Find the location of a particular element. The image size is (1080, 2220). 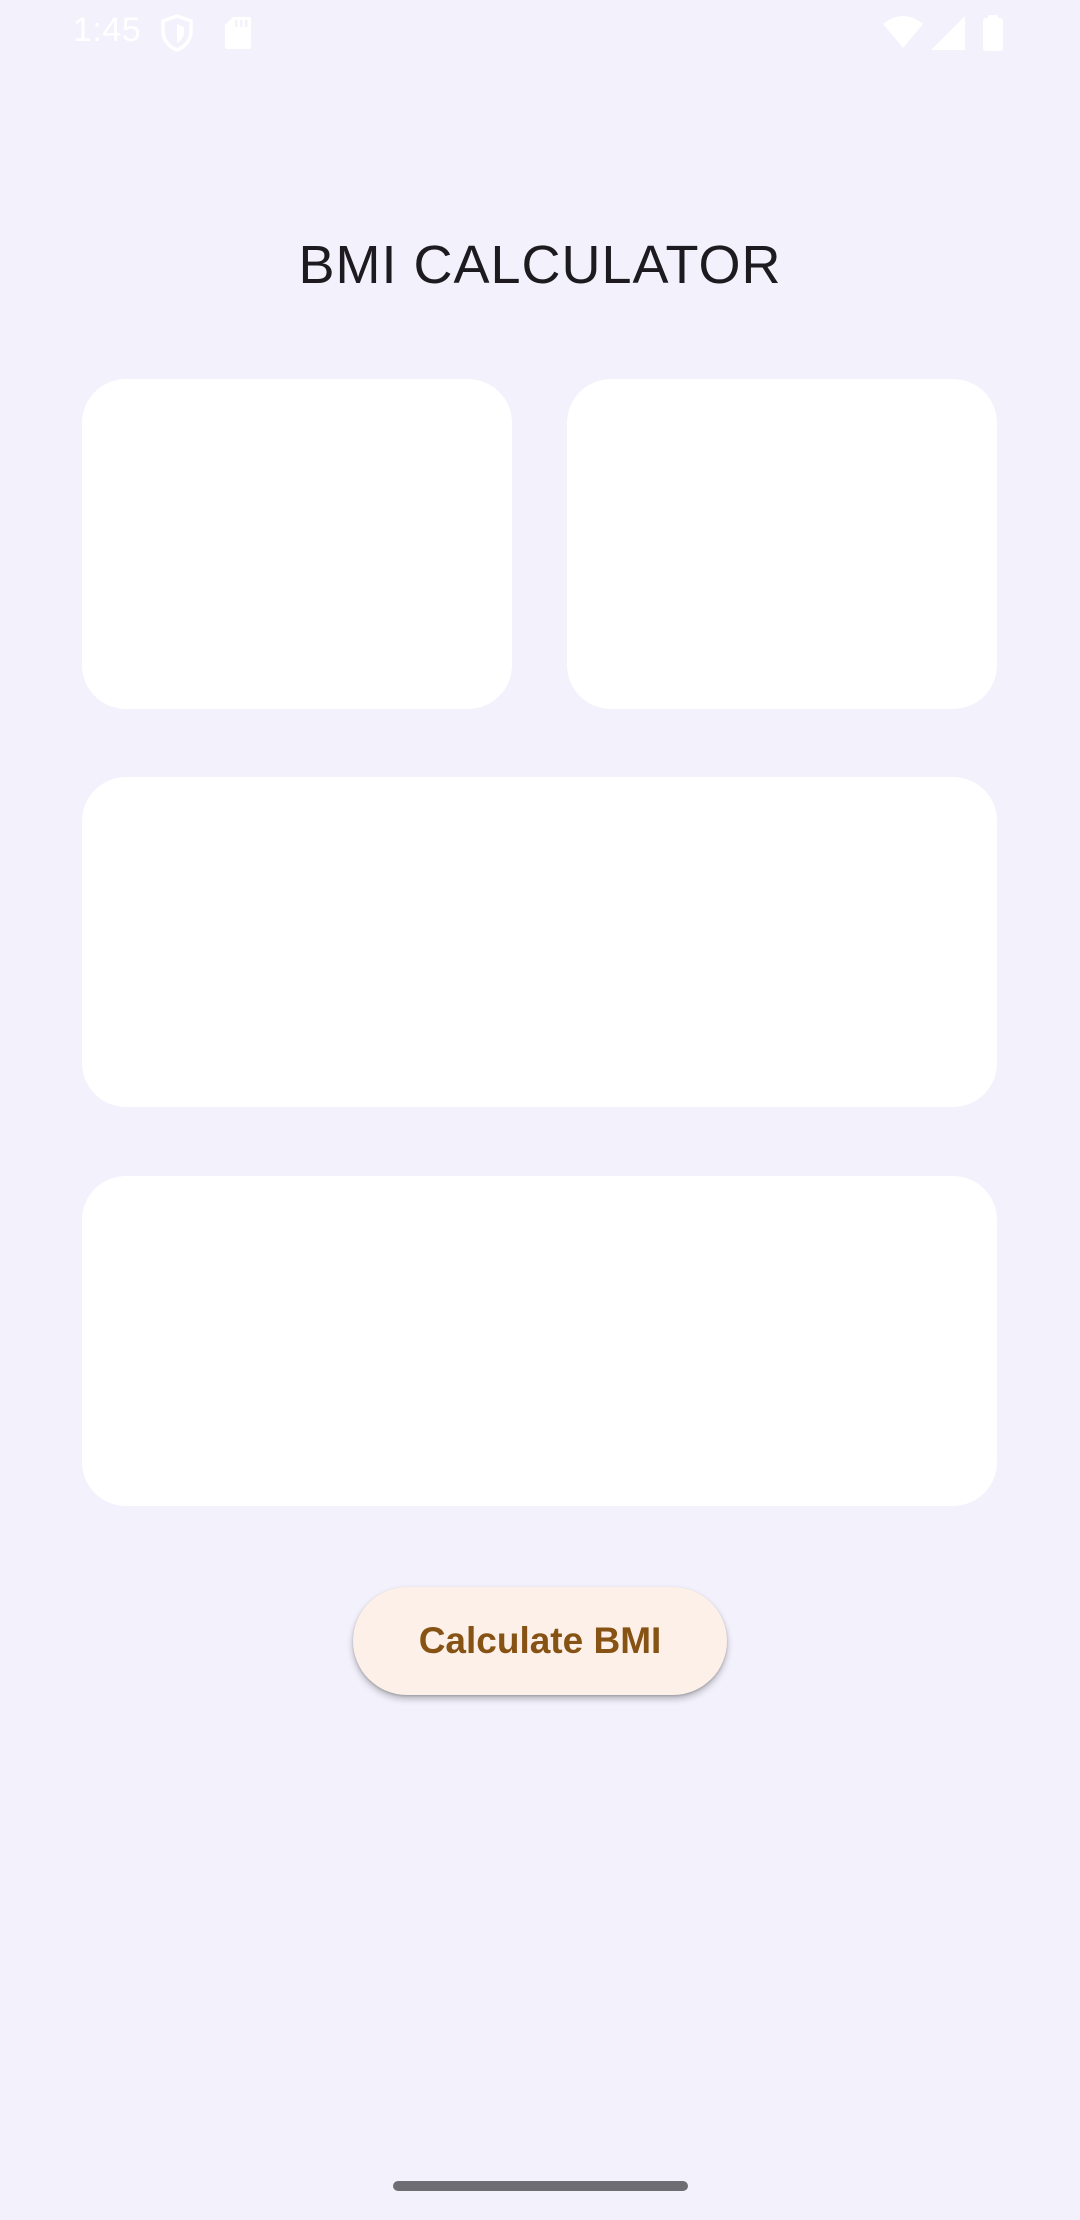

female-gender-card is located at coordinates (782, 544).